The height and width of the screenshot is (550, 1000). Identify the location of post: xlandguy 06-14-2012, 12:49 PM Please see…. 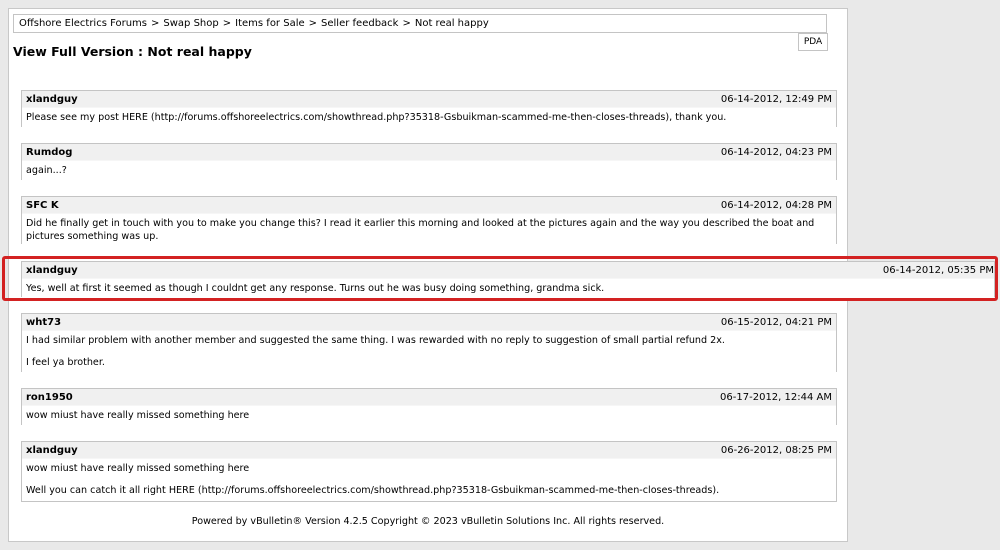
(429, 109).